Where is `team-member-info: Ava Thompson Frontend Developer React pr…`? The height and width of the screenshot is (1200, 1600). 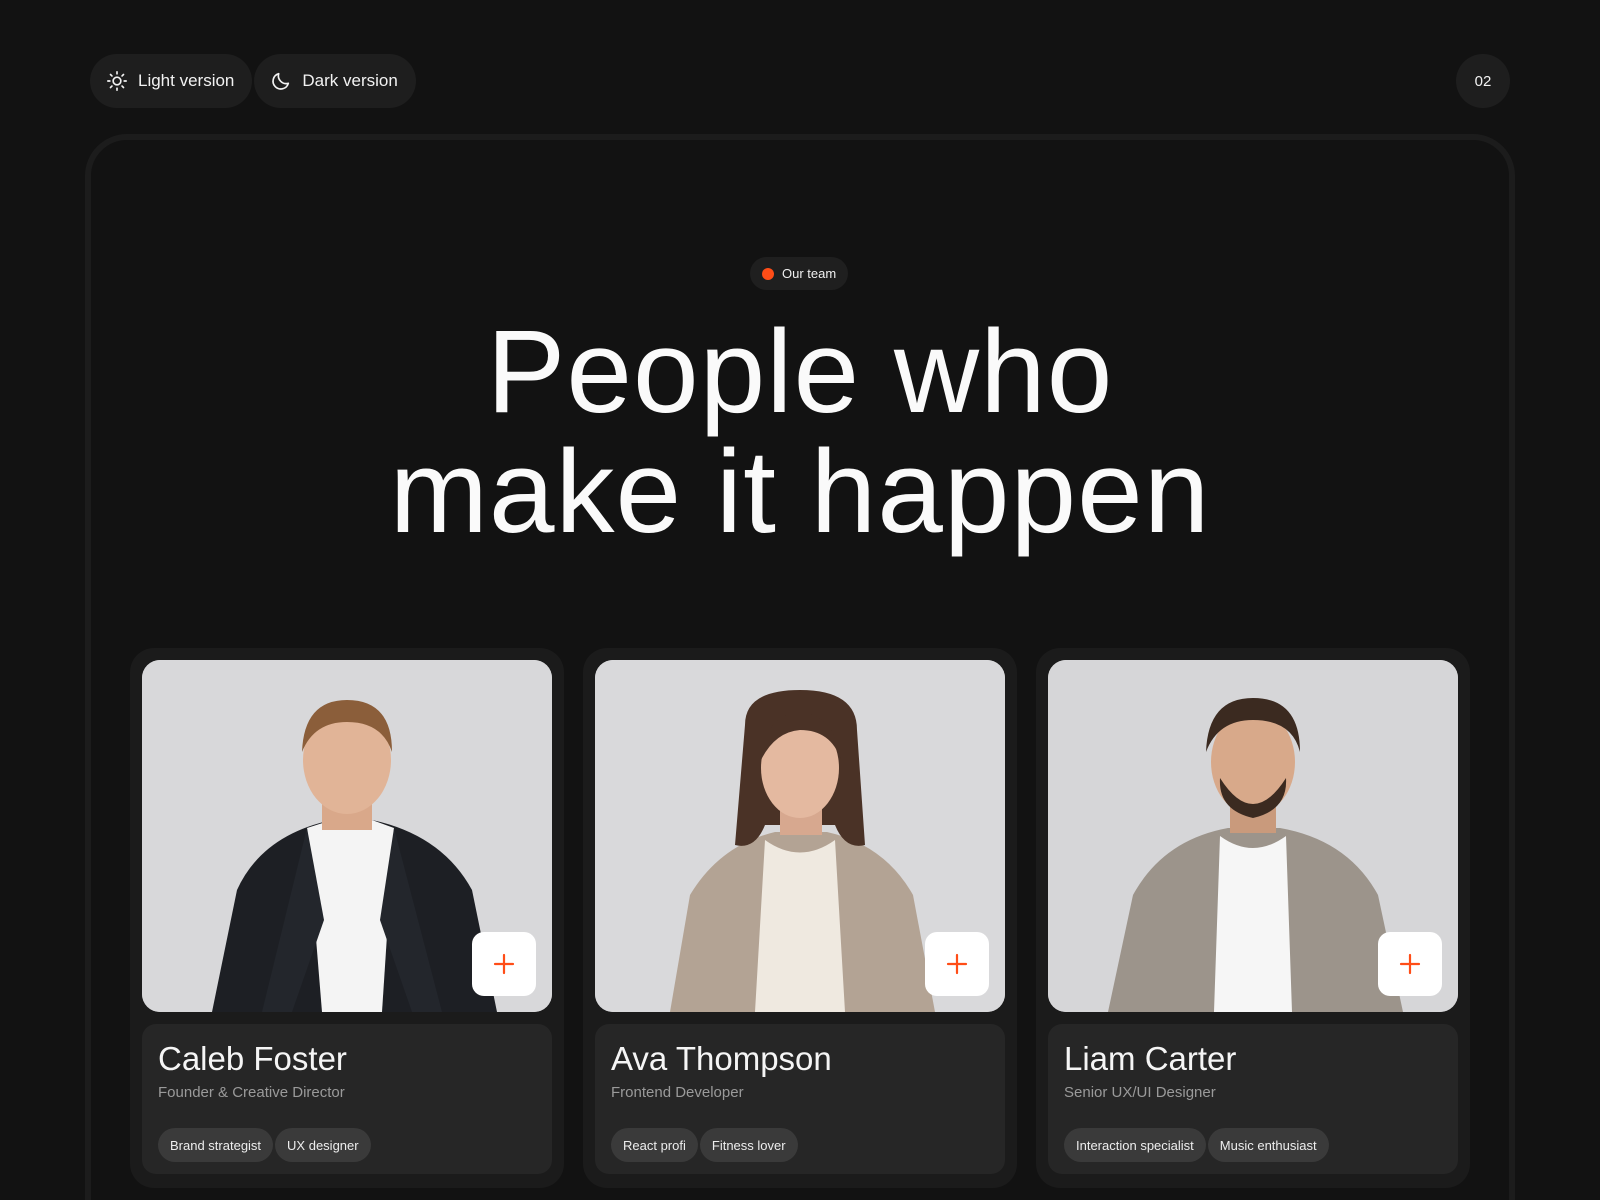
team-member-info: Ava Thompson Frontend Developer React pr… is located at coordinates (800, 1099).